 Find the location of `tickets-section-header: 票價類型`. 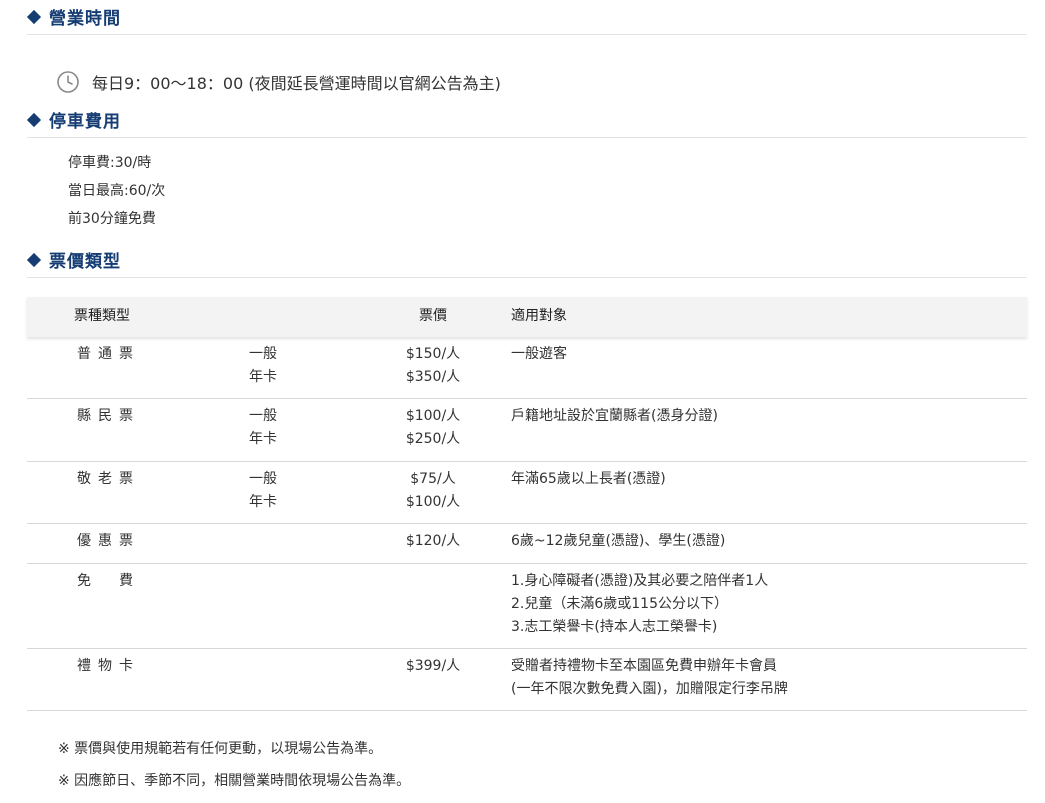

tickets-section-header: 票價類型 is located at coordinates (526, 260).